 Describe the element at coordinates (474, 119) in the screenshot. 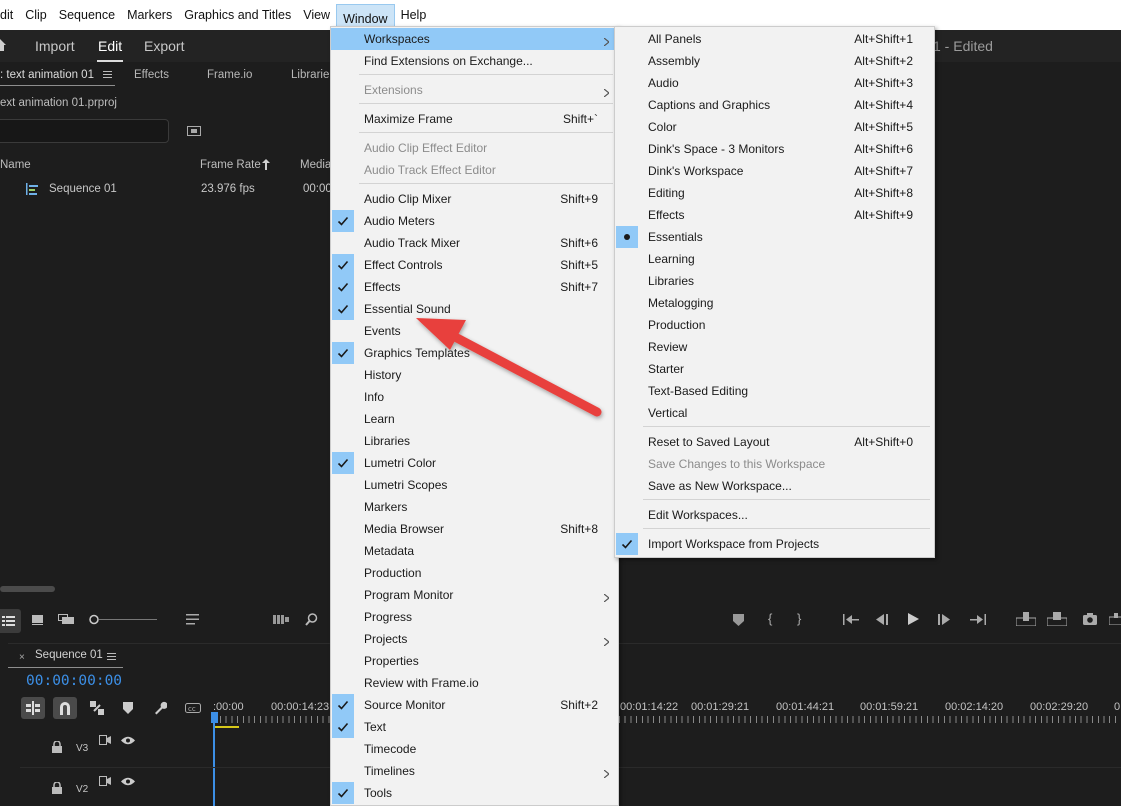

I see `window-menu-item-maximize-frame: Maximize Frame Shift+`` at that location.